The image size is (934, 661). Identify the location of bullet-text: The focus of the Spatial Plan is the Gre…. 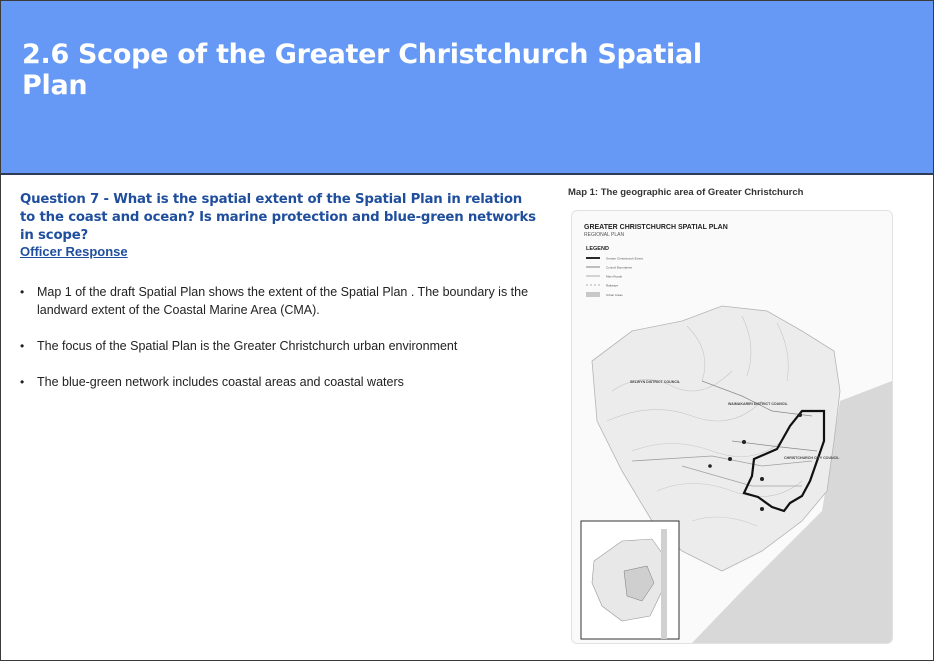
(247, 346).